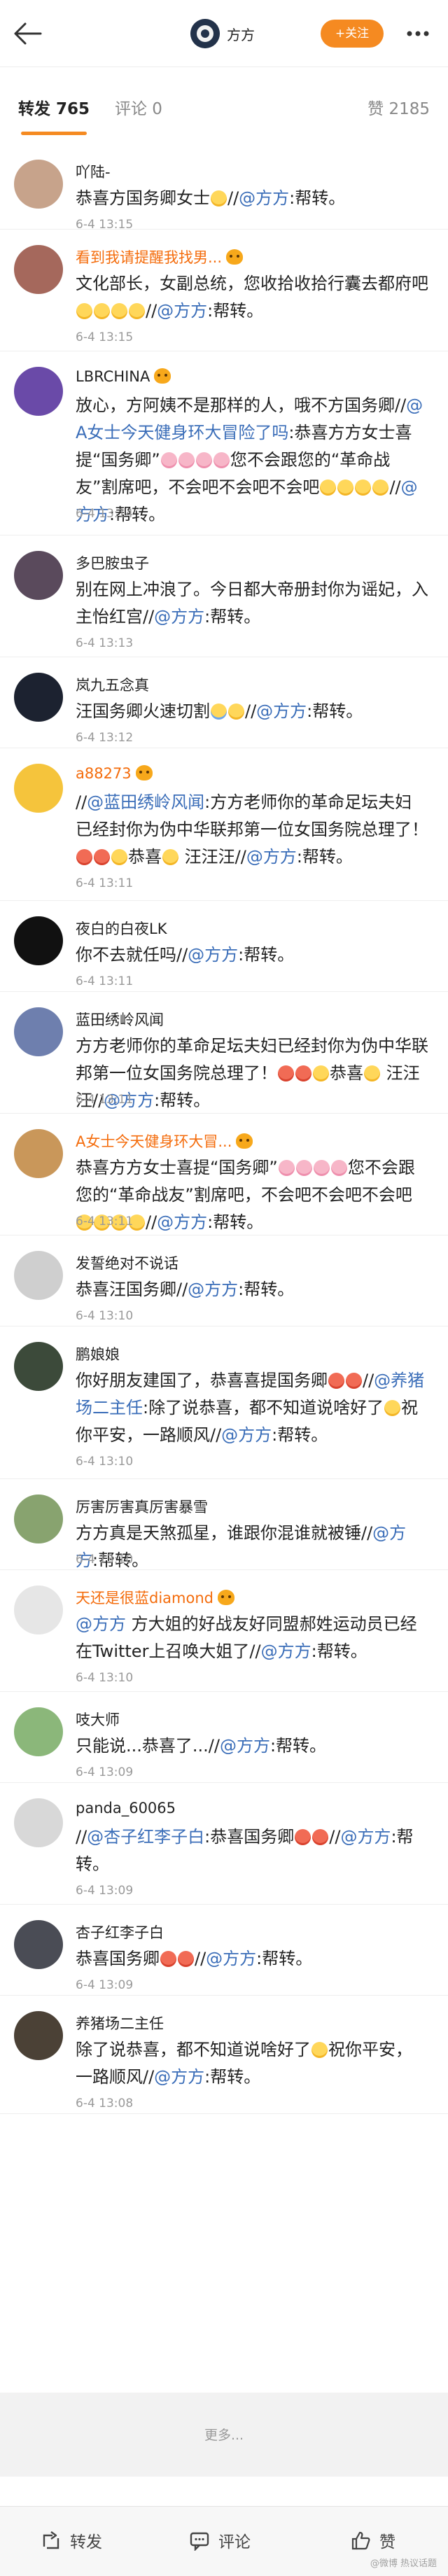  I want to click on user-name-text: 岚九五念真, so click(112, 685).